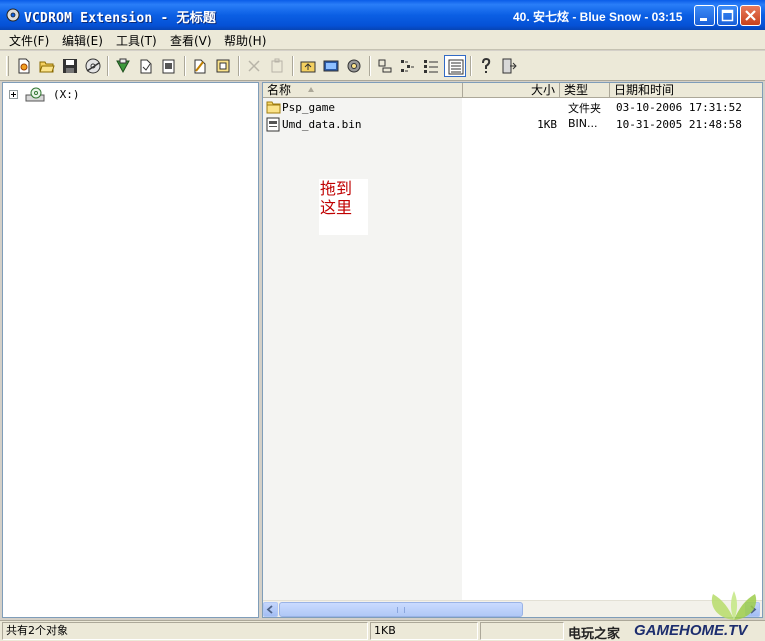  What do you see at coordinates (704, 15) in the screenshot?
I see `minimize-button` at bounding box center [704, 15].